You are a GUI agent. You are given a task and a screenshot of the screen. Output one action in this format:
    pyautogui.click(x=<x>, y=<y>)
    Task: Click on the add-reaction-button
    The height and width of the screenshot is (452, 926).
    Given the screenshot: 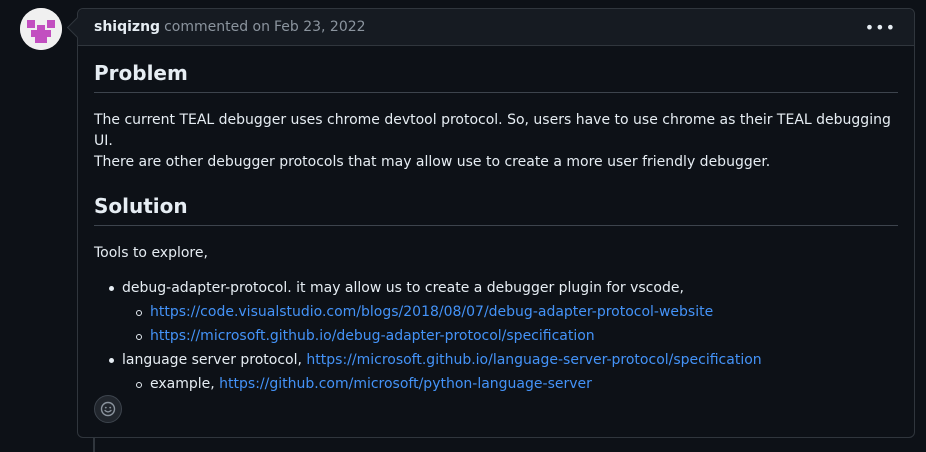 What is the action you would take?
    pyautogui.click(x=108, y=409)
    